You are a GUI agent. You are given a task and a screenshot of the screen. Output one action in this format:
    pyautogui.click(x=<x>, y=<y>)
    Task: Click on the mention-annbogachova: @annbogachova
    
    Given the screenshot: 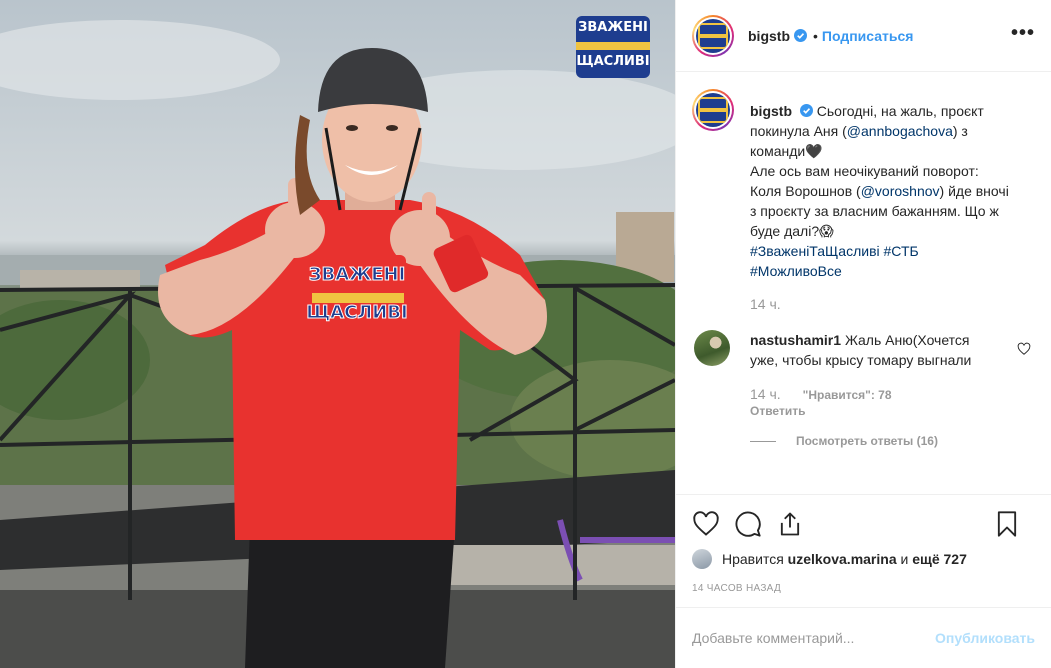 What is the action you would take?
    pyautogui.click(x=900, y=131)
    